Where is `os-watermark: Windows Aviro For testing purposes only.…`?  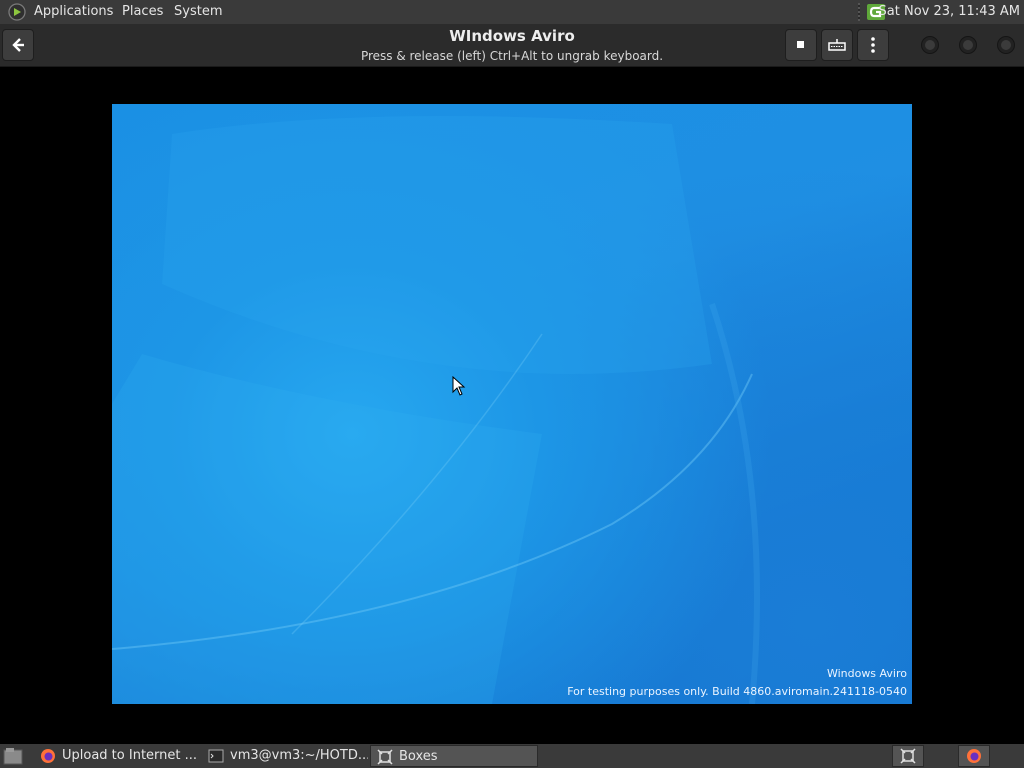 os-watermark: Windows Aviro For testing purposes only.… is located at coordinates (737, 683).